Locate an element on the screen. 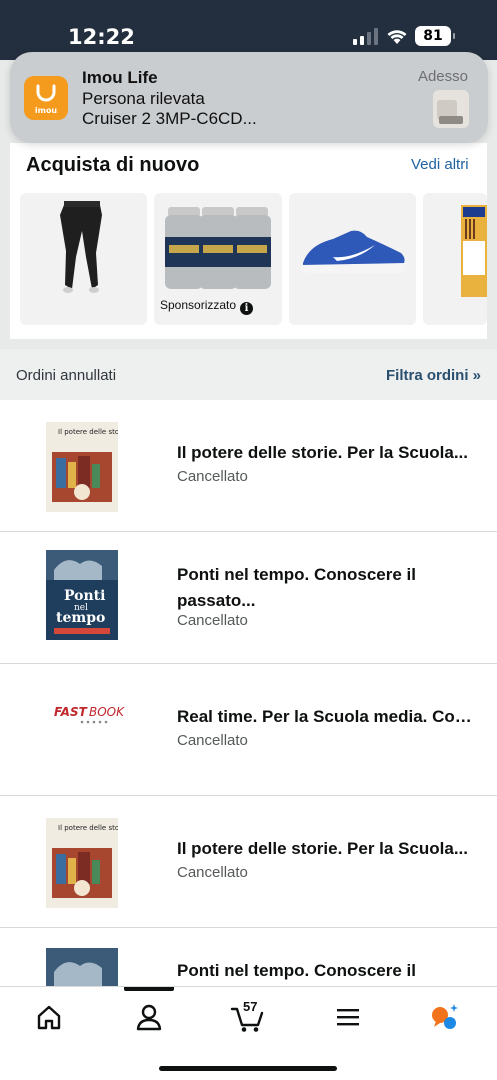 Image resolution: width=497 pixels, height=1080 pixels. order-title: Ponti nel tempo. Conoscere il is located at coordinates (327, 971).